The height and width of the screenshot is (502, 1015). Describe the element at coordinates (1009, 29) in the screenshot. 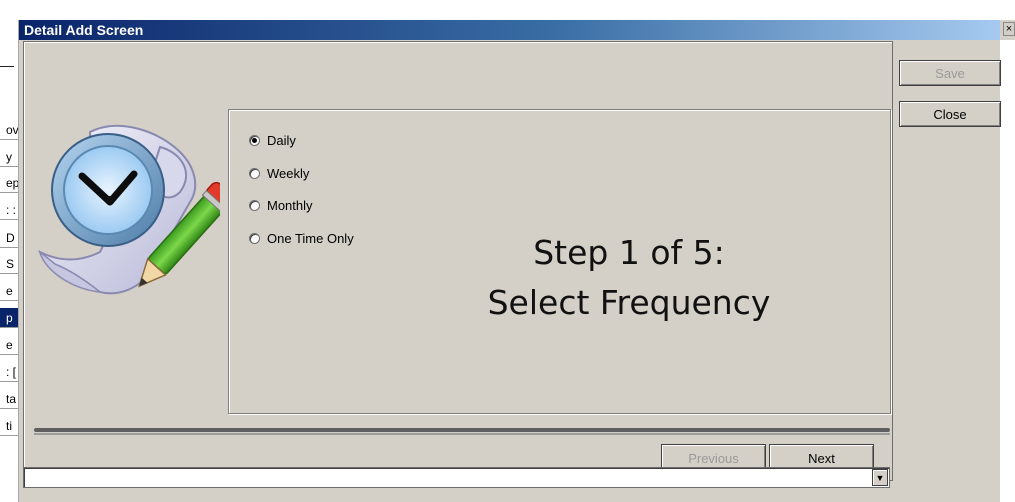

I see `close-icon: ×` at that location.